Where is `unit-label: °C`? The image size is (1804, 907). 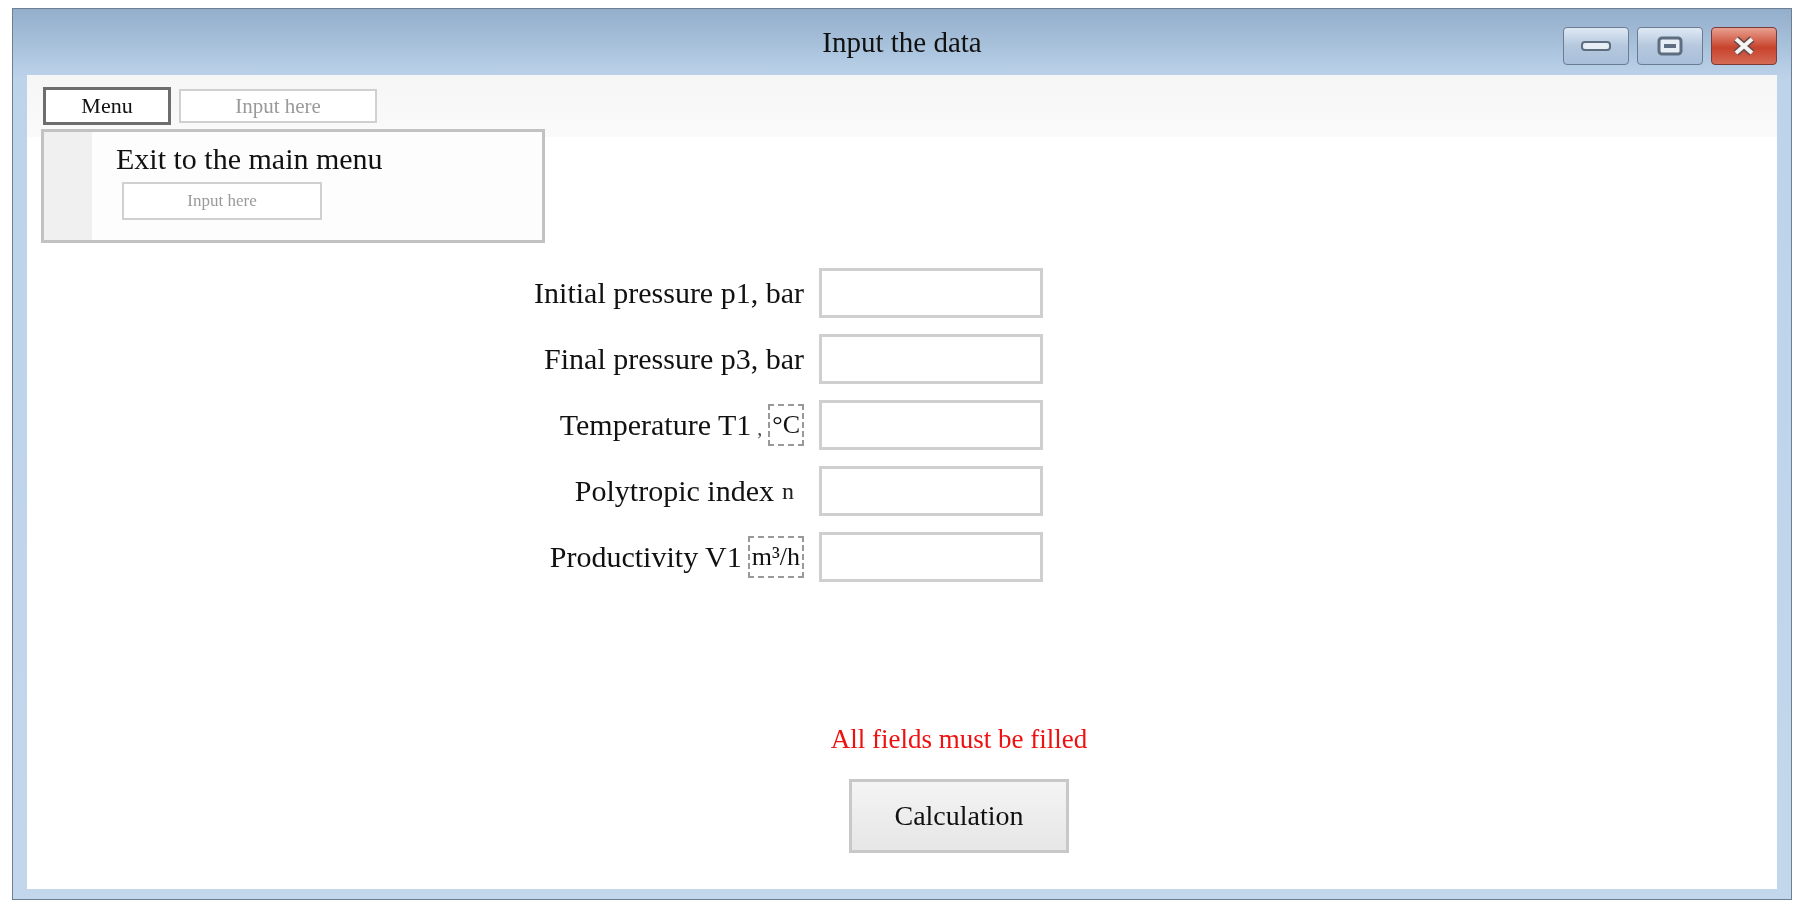
unit-label: °C is located at coordinates (786, 425).